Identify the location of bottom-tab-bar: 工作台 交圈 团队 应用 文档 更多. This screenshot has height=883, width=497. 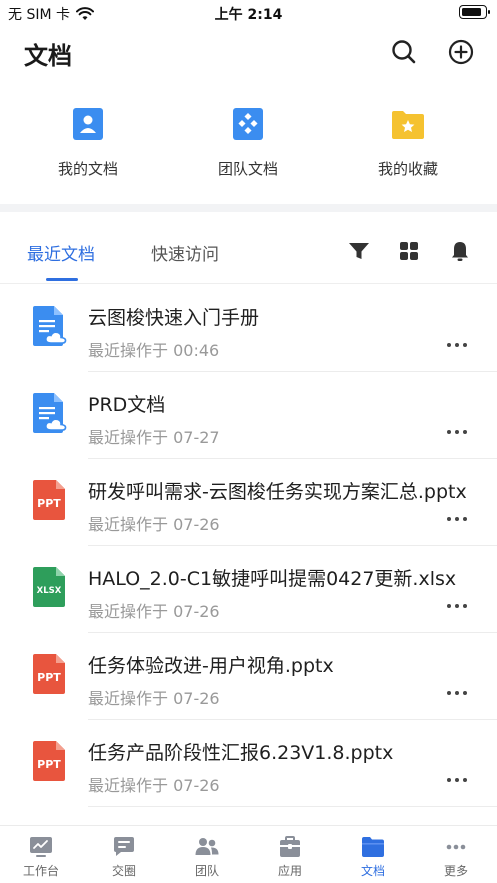
(248, 854).